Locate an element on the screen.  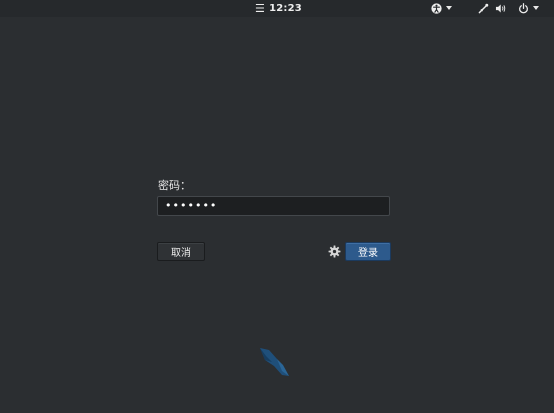
password-field: ••••••• is located at coordinates (273, 206).